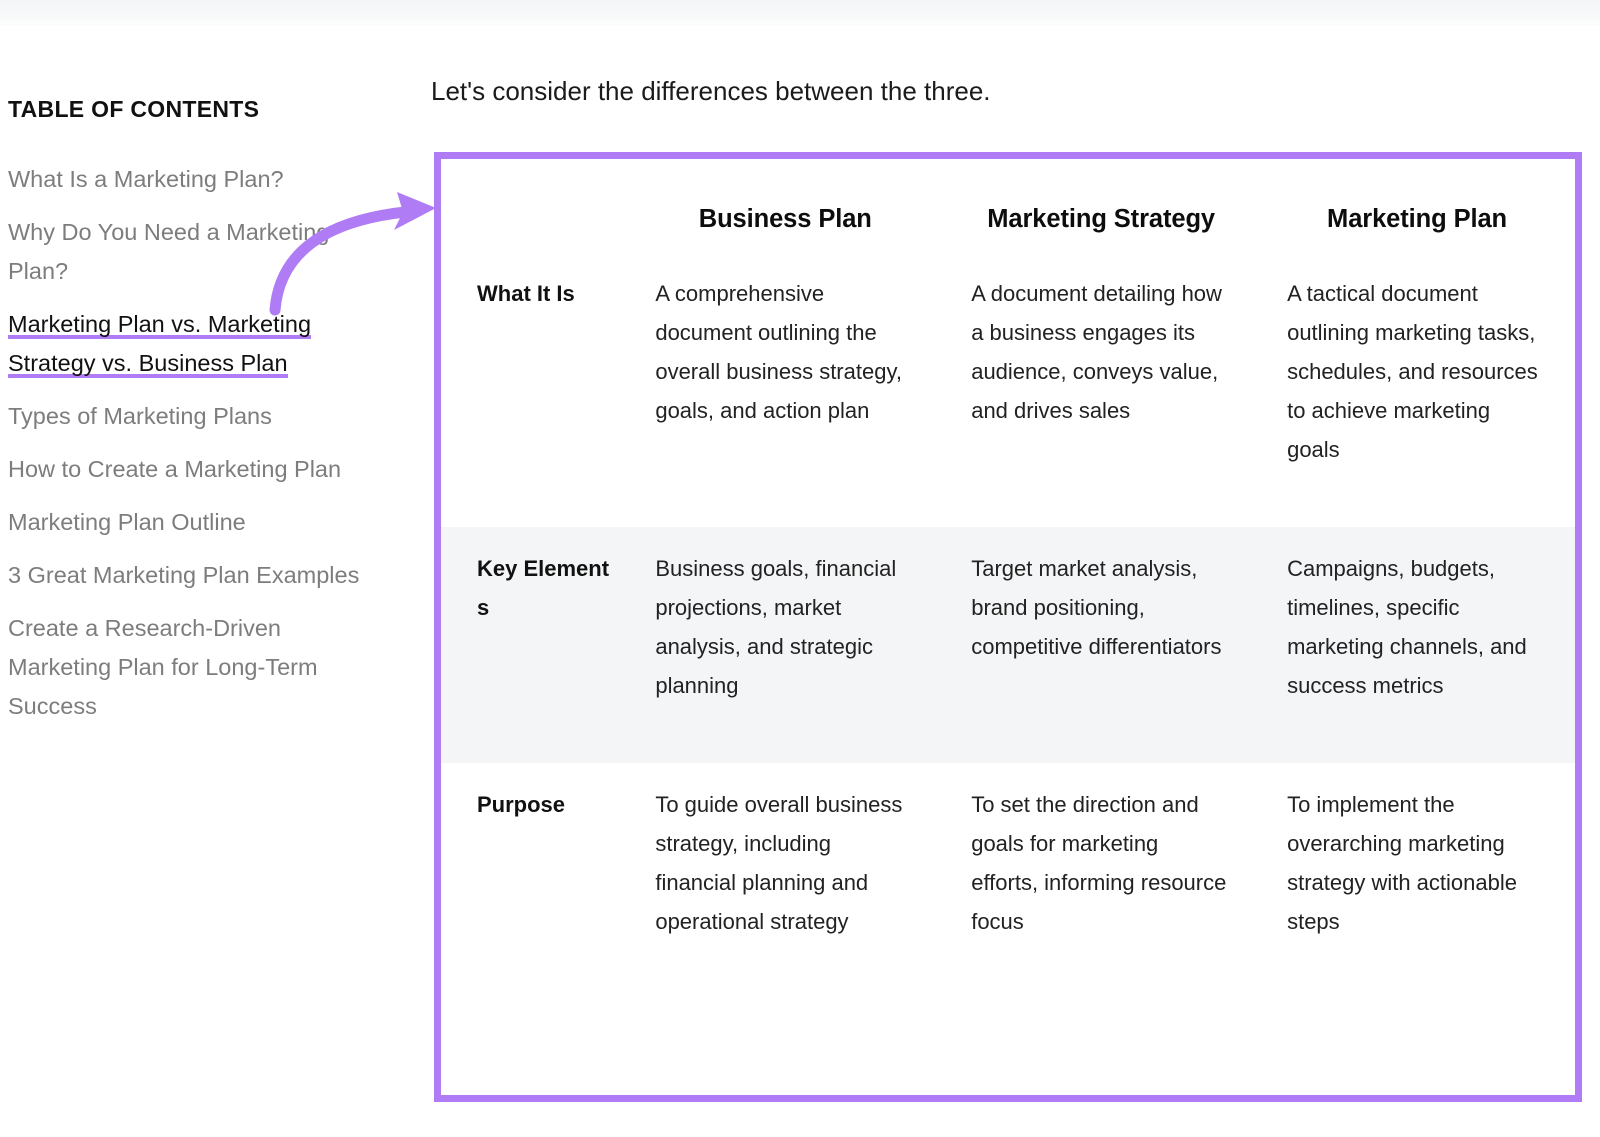 The image size is (1600, 1137). Describe the element at coordinates (1101, 219) in the screenshot. I see `column-header: Marketing Strategy` at that location.